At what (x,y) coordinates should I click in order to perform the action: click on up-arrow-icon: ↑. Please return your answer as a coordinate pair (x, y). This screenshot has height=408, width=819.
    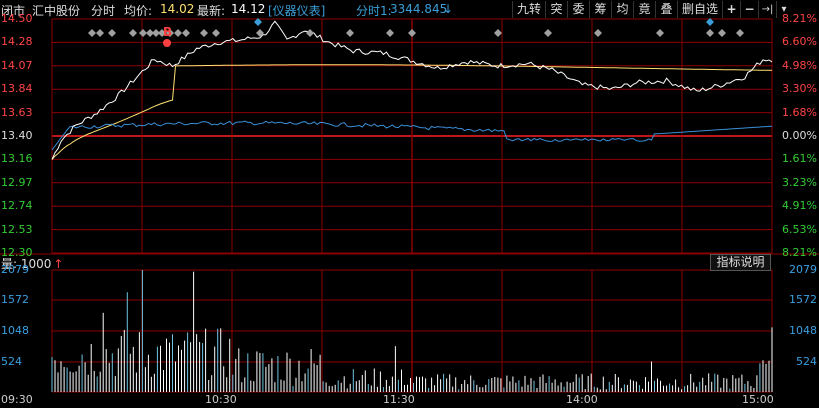
    Looking at the image, I should click on (58, 264).